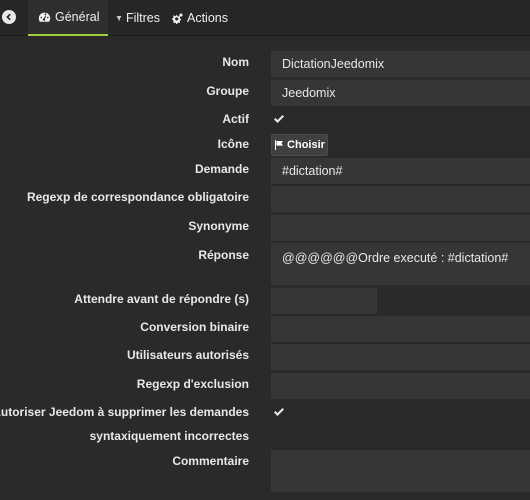 Image resolution: width=530 pixels, height=500 pixels. I want to click on tab-bar: Général Filtres Actions, so click(265, 18).